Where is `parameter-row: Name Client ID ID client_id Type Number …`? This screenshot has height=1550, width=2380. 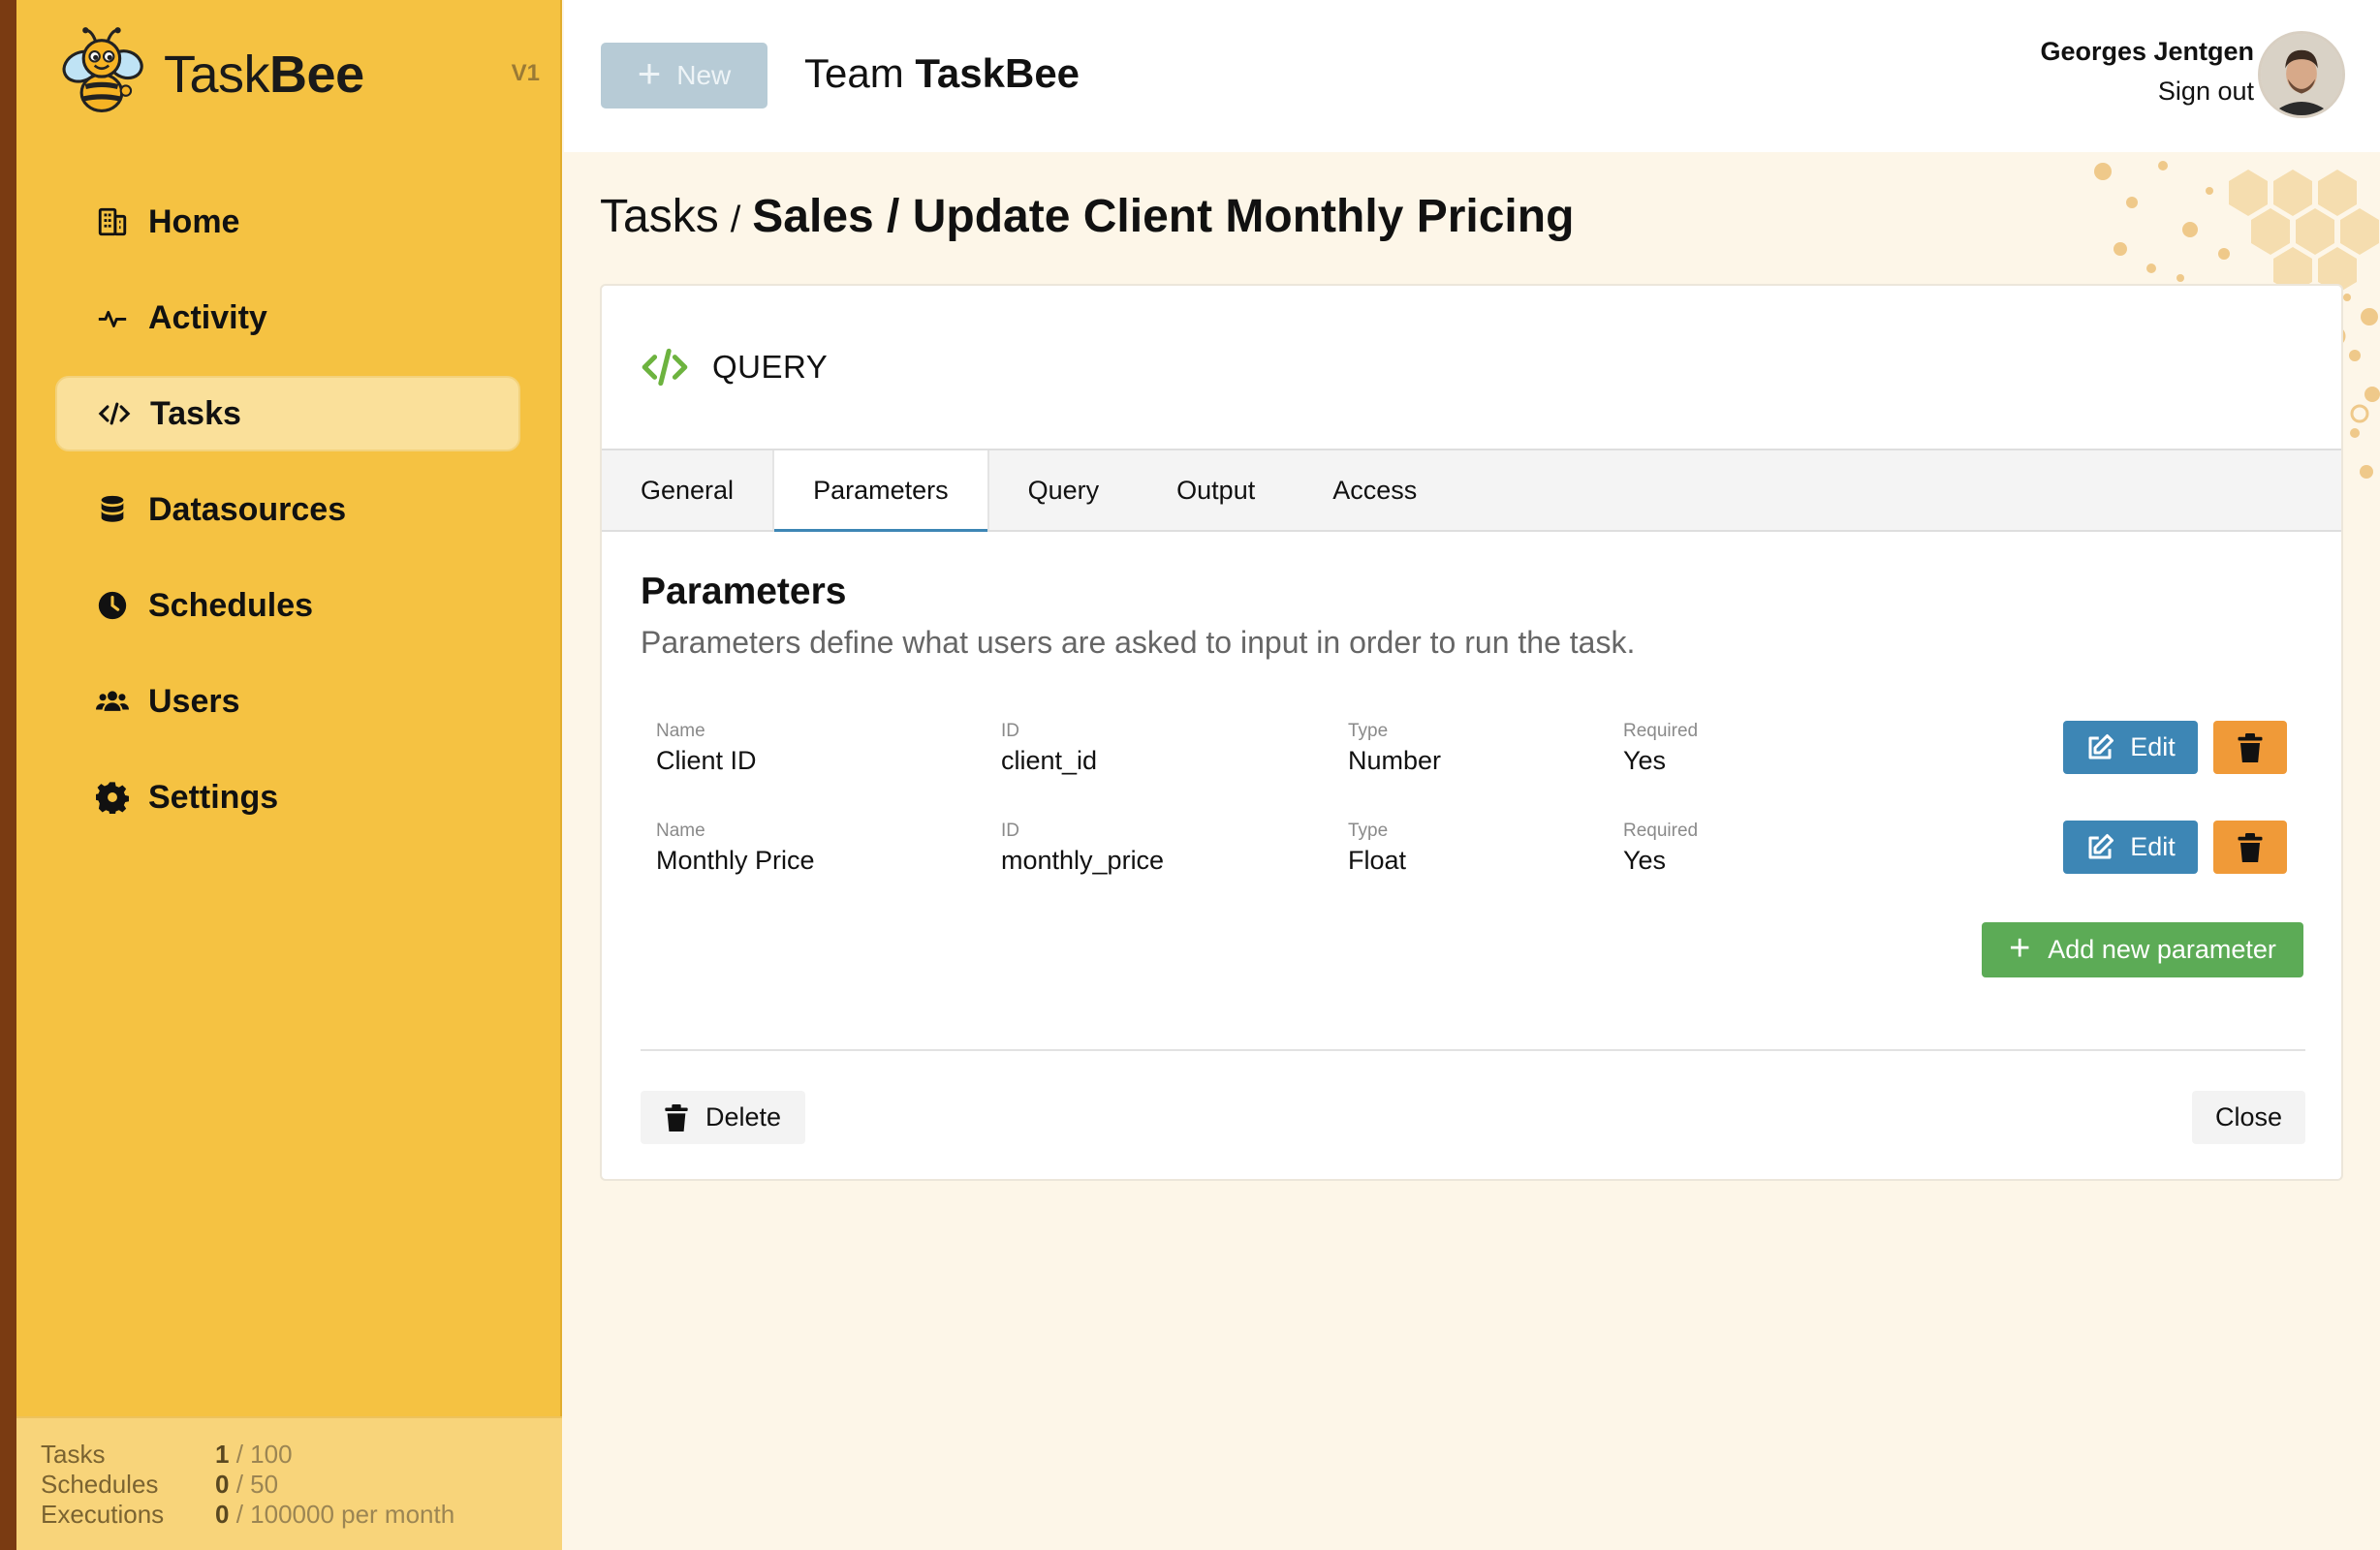
parameter-row: Name Client ID ID client_id Type Number … is located at coordinates (1480, 755).